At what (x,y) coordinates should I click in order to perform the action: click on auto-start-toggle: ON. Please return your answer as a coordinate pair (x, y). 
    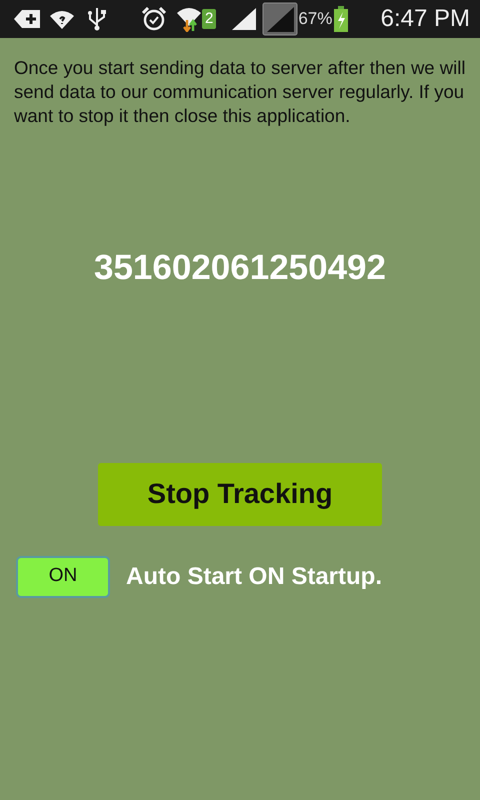
    Looking at the image, I should click on (63, 577).